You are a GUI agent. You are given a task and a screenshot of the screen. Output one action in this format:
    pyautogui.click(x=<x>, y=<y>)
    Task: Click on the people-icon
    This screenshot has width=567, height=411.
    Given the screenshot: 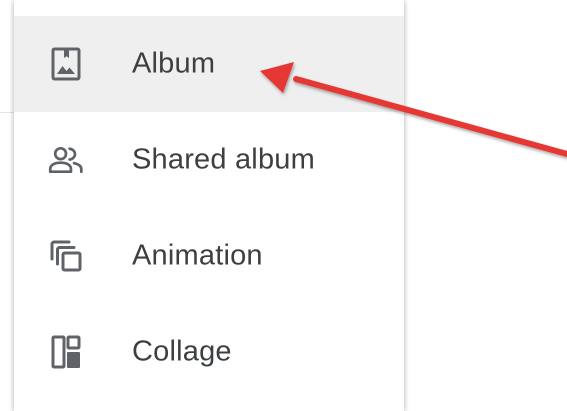 What is the action you would take?
    pyautogui.click(x=66, y=160)
    